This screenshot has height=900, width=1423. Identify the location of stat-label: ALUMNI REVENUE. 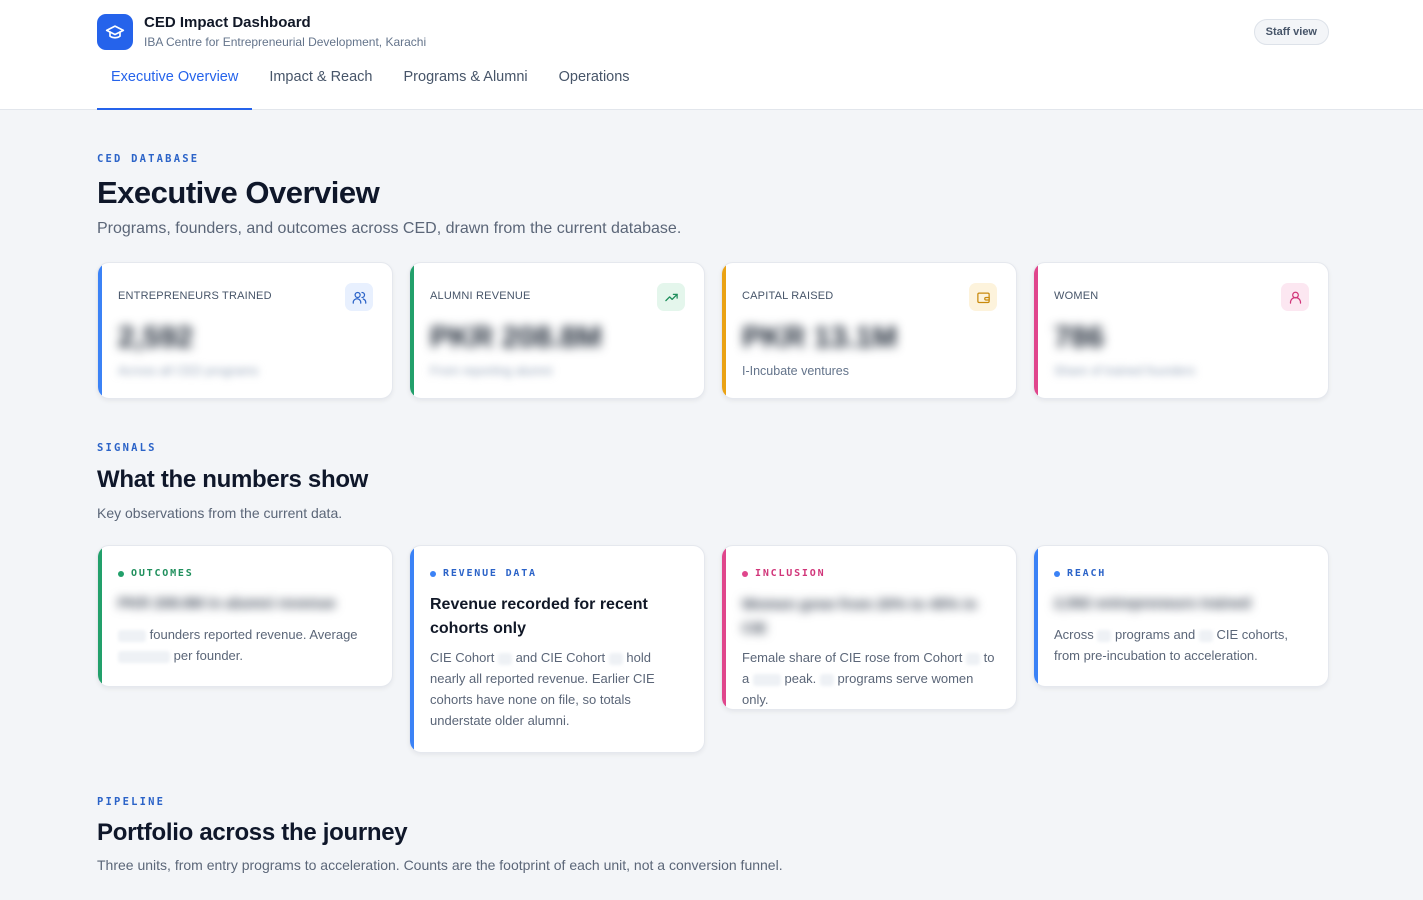
(480, 296).